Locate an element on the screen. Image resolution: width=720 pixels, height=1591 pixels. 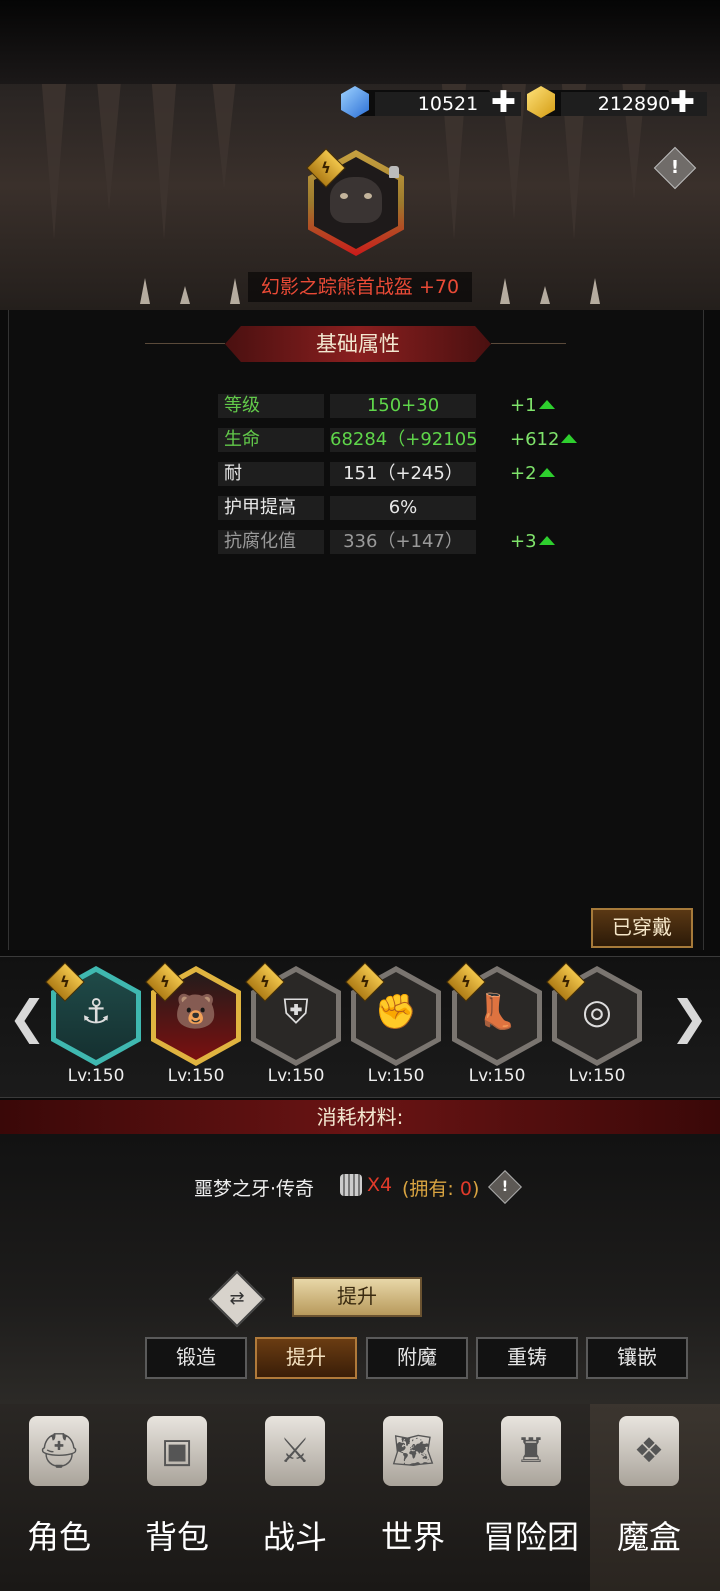
prev-arrow-button: ❮ is located at coordinates (27, 1017).